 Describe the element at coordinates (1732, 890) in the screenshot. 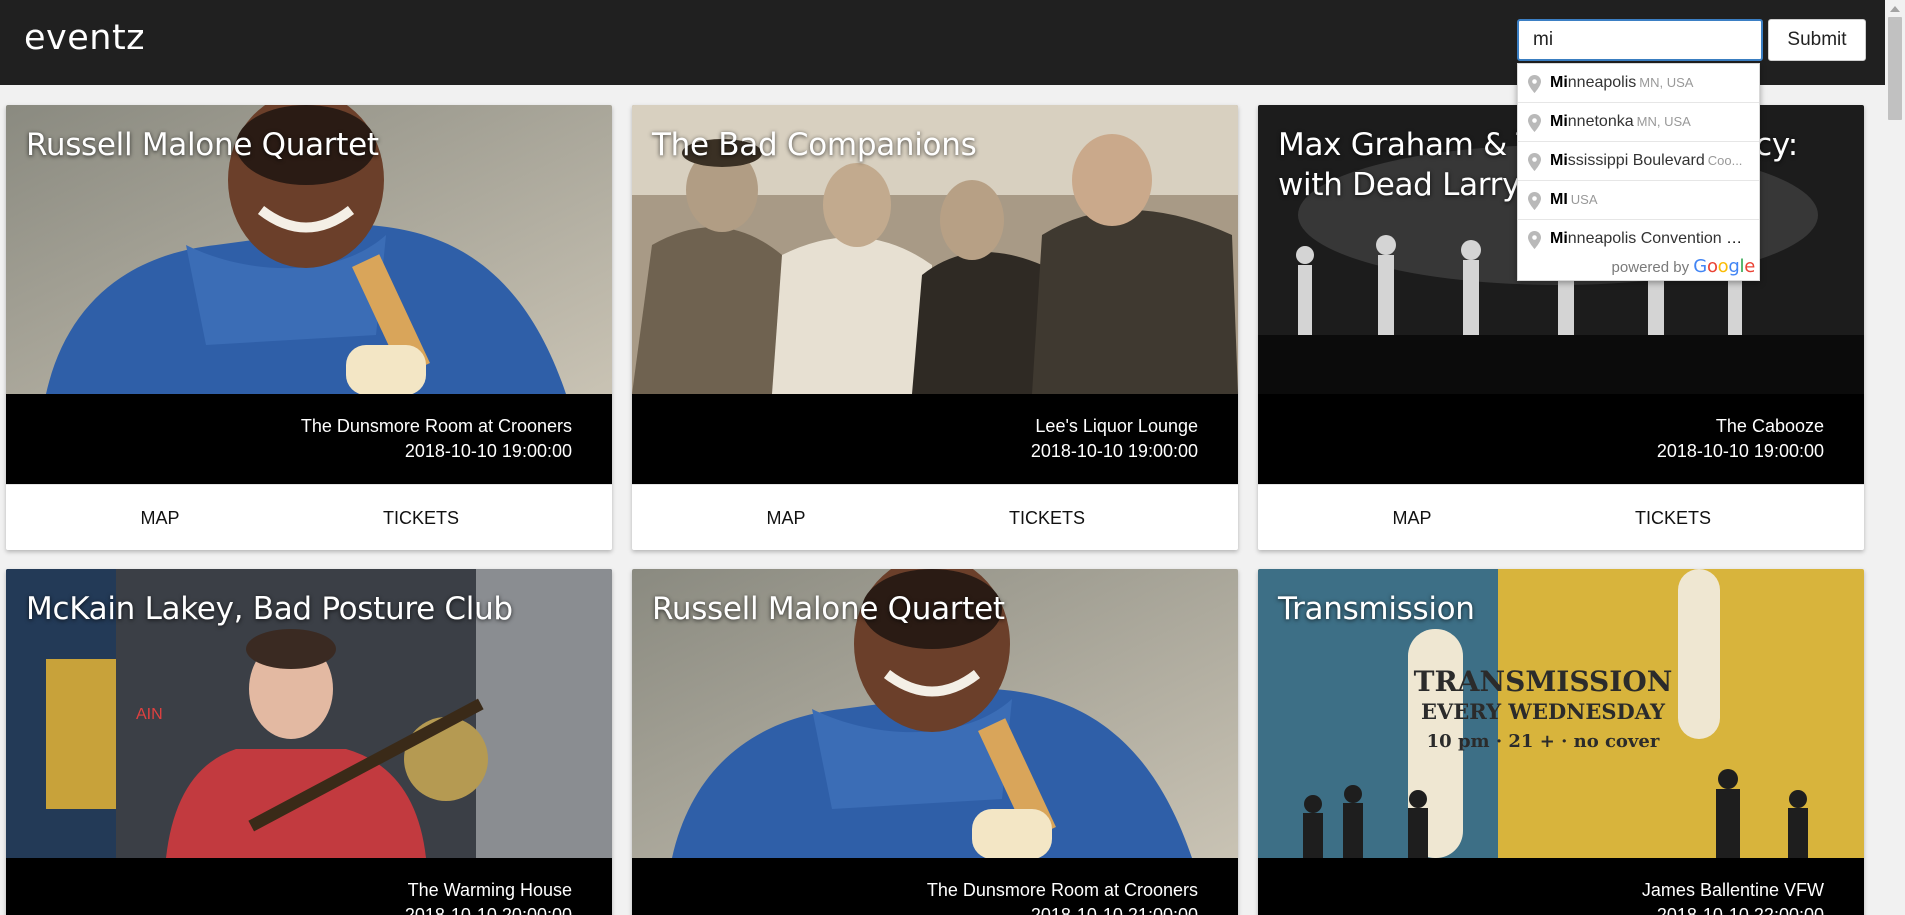

I see `event-venue: James Ballentine VFW` at that location.